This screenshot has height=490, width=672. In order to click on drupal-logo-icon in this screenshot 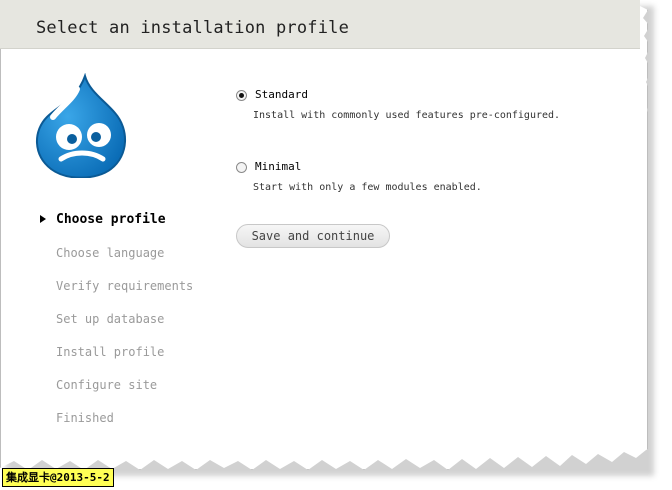, I will do `click(81, 125)`.